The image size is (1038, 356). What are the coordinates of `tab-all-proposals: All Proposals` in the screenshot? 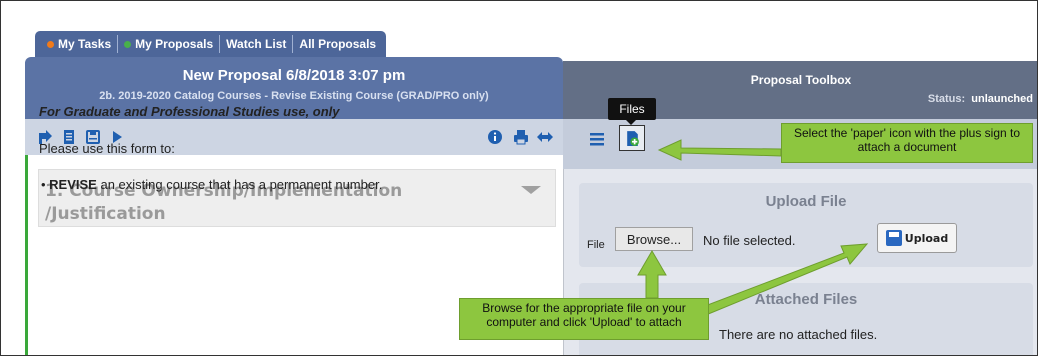 It's located at (337, 44).